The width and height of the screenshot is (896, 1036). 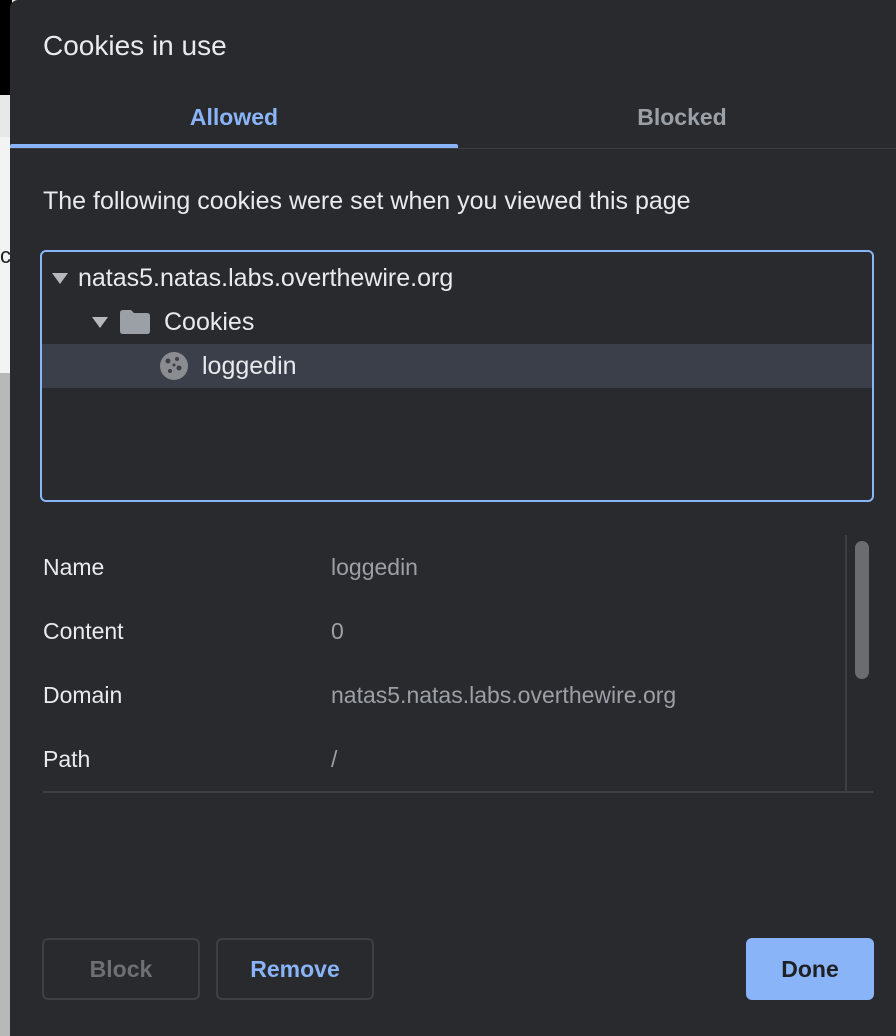 What do you see at coordinates (209, 321) in the screenshot?
I see `tree-item-folder-label: Cookies` at bounding box center [209, 321].